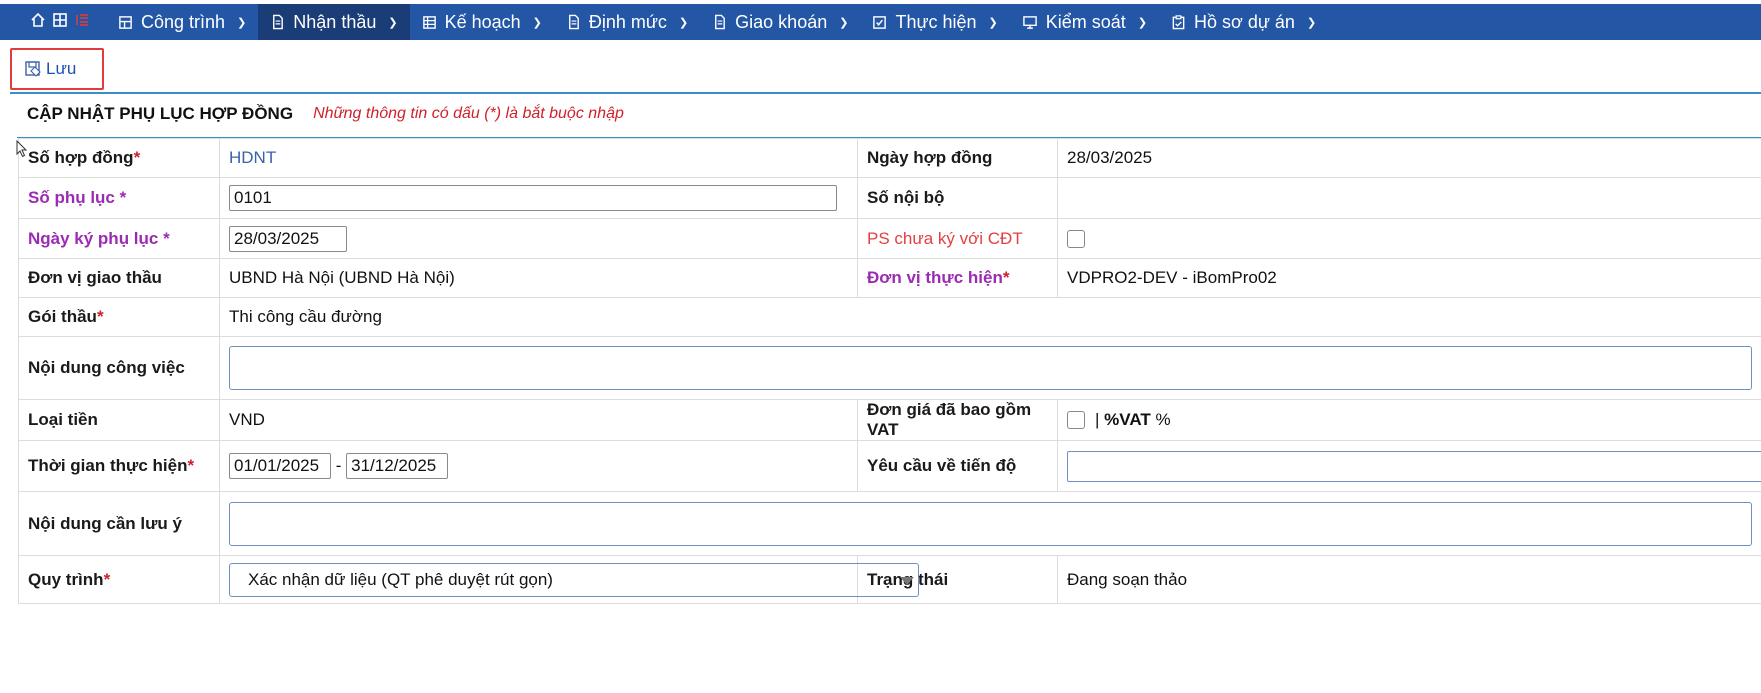 The width and height of the screenshot is (1761, 693). Describe the element at coordinates (885, 93) in the screenshot. I see `section-divider` at that location.